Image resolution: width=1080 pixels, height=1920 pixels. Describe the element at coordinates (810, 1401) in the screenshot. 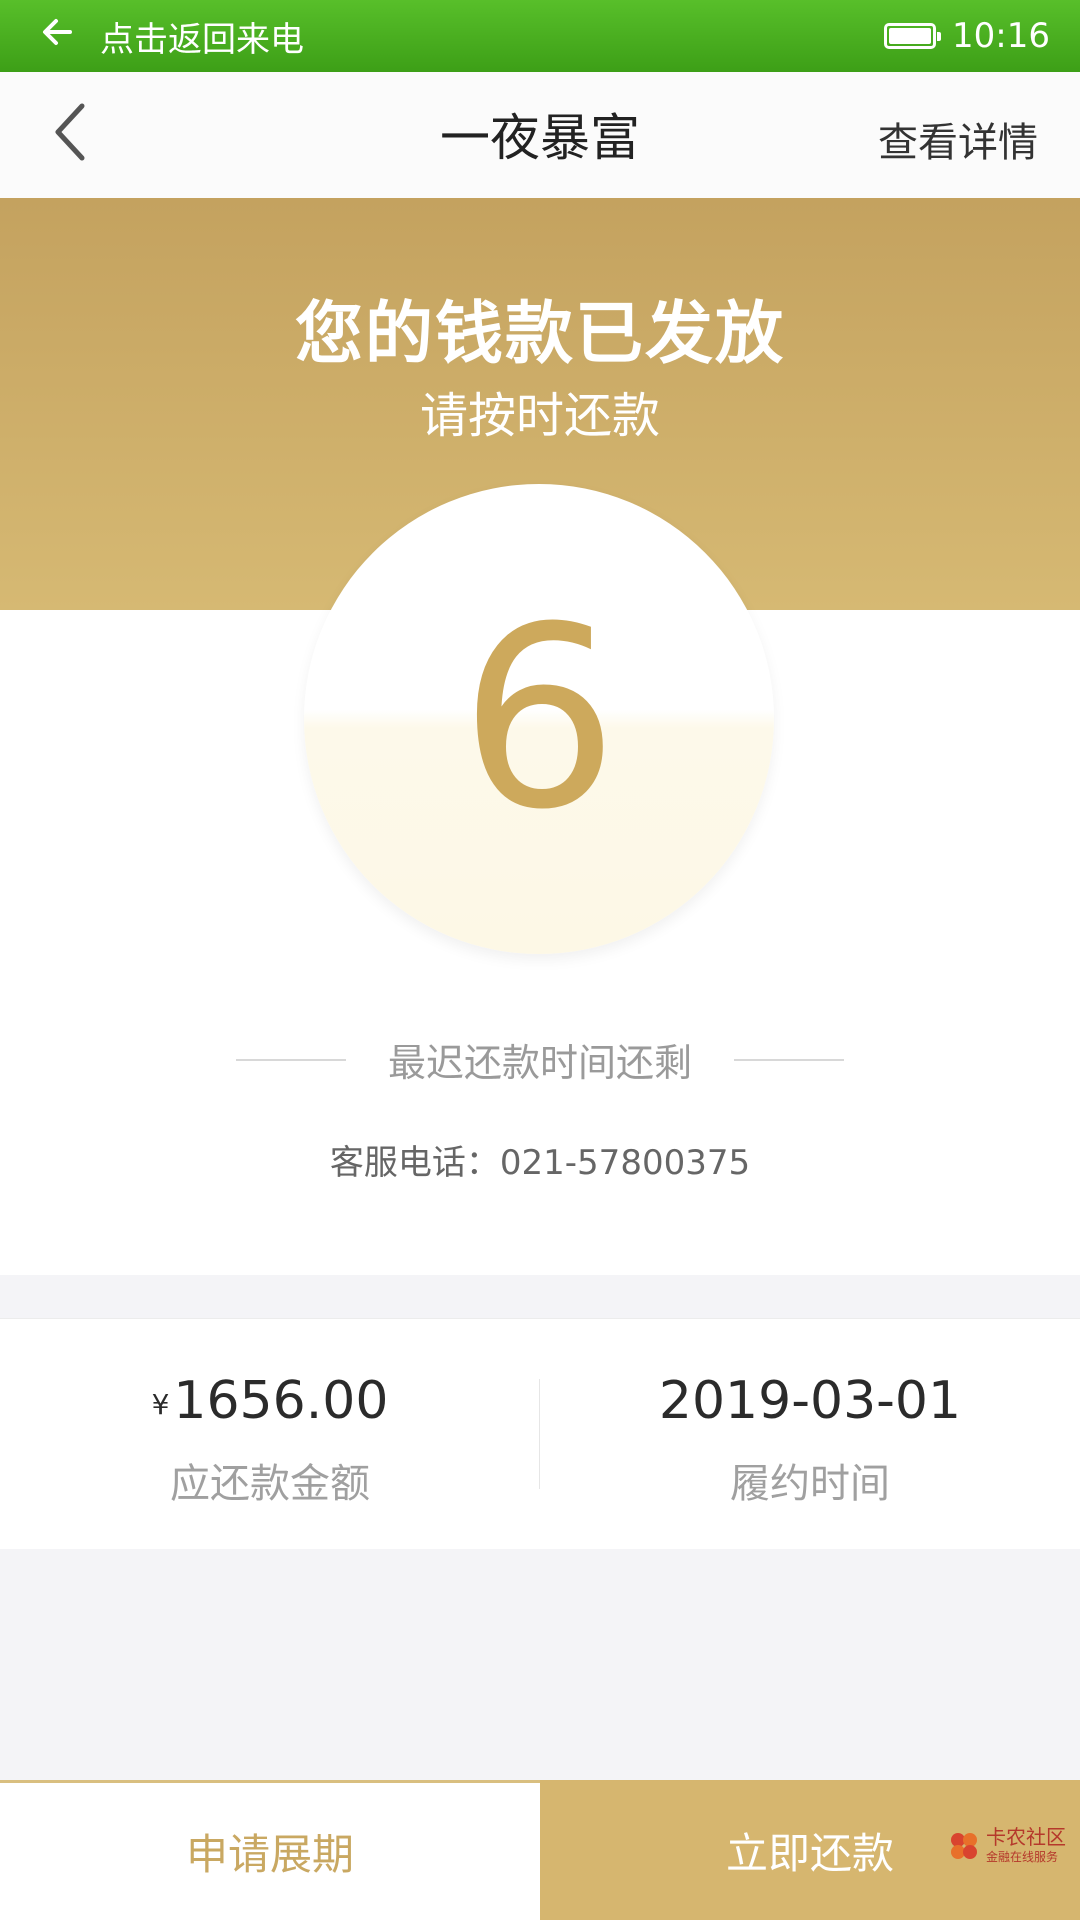

I see `date-value: 2019-03-01` at that location.